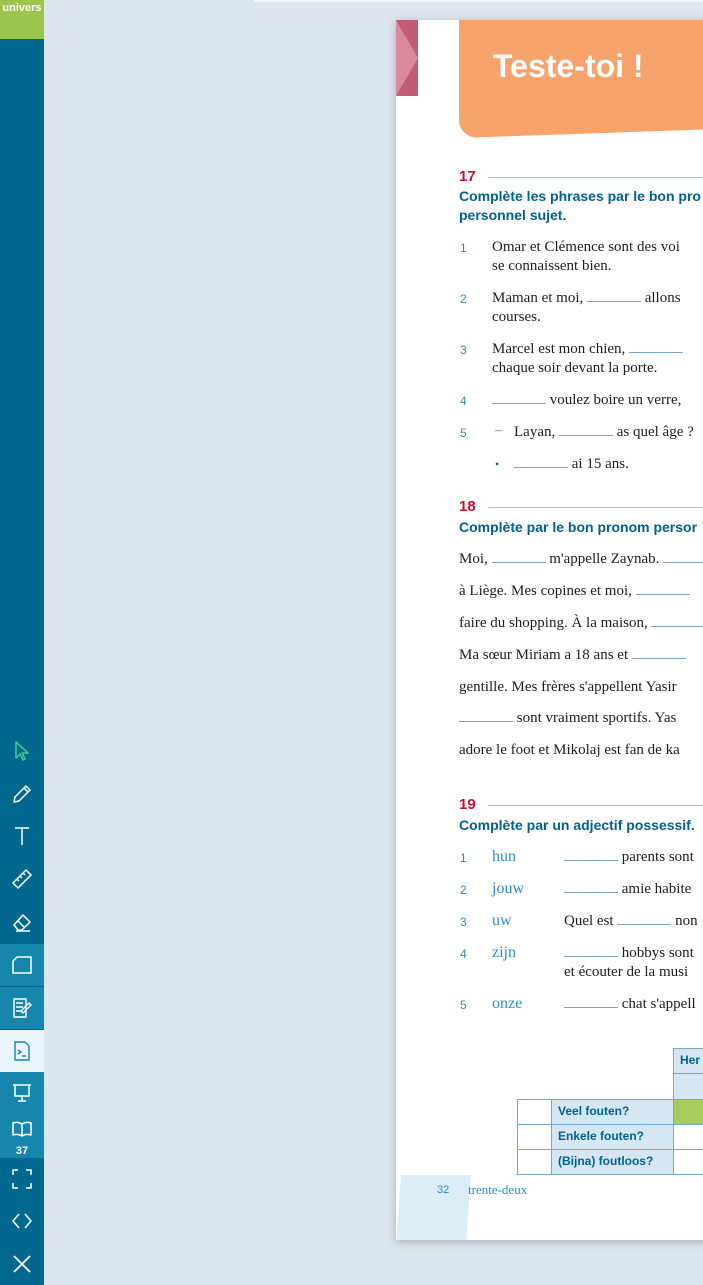 The height and width of the screenshot is (1285, 703). I want to click on sentence-part: ai 15 ans., so click(600, 464).